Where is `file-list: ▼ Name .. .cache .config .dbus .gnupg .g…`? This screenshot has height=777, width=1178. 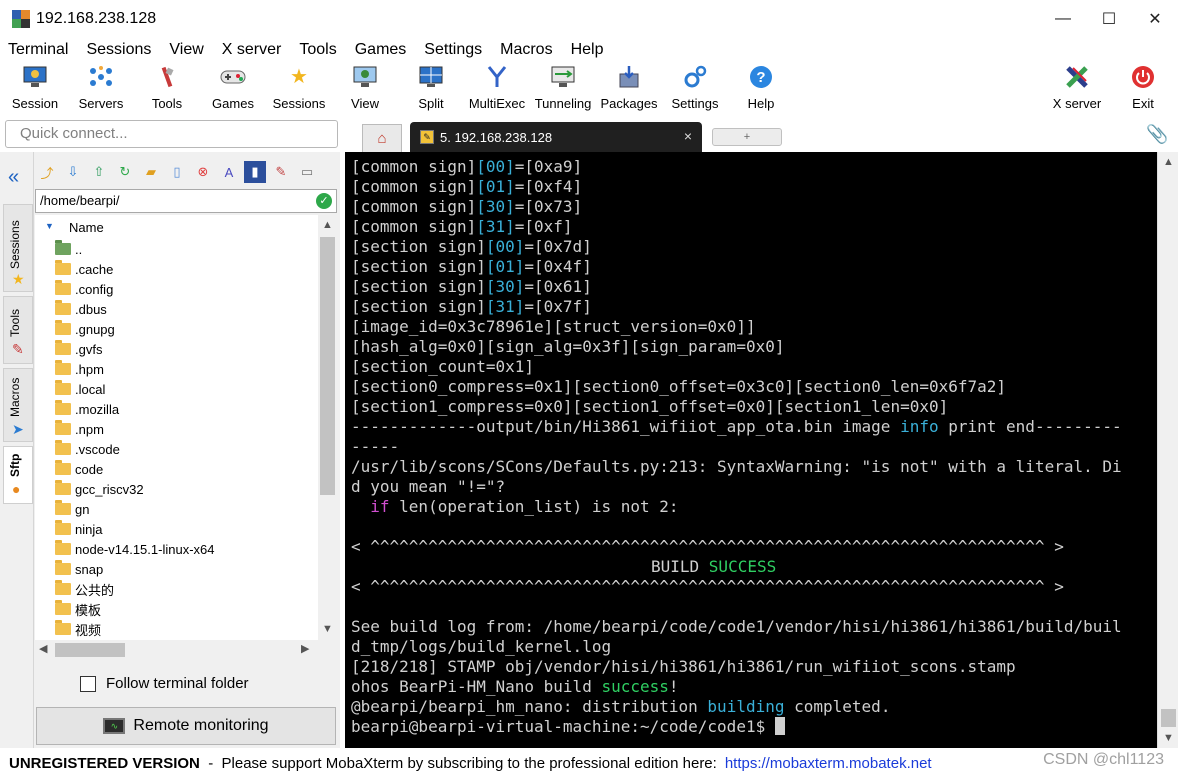
file-list: ▼ Name .. .cache .config .dbus .gnupg .g… is located at coordinates (176, 427).